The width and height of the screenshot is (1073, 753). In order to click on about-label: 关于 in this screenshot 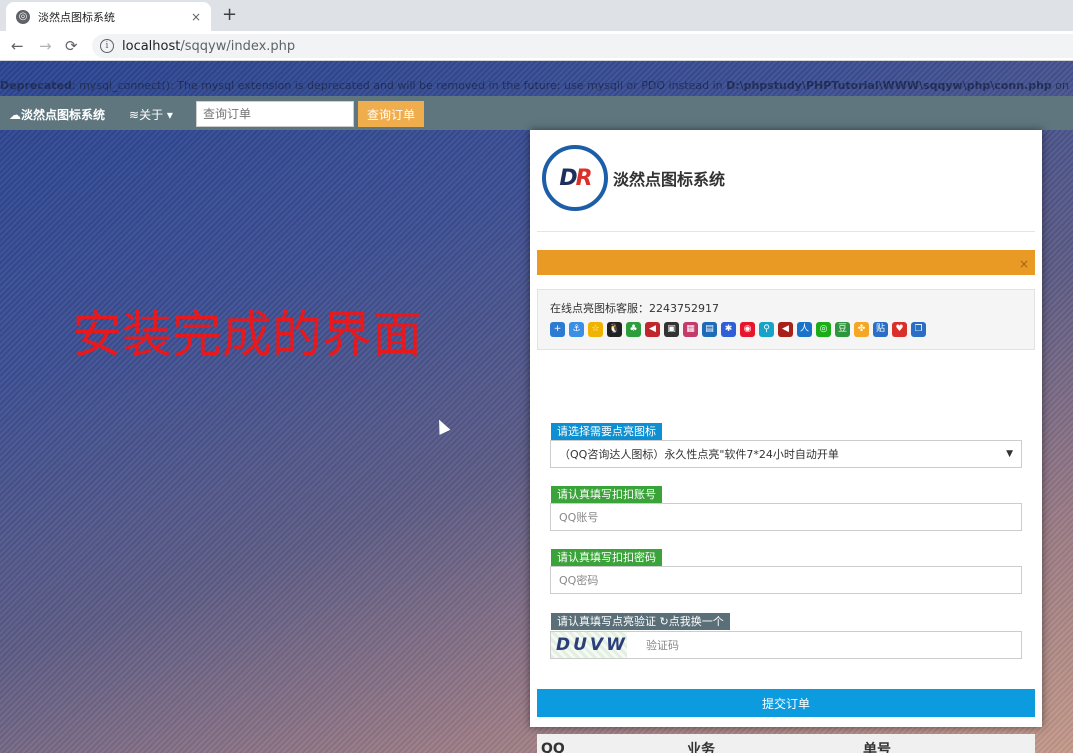, I will do `click(151, 115)`.